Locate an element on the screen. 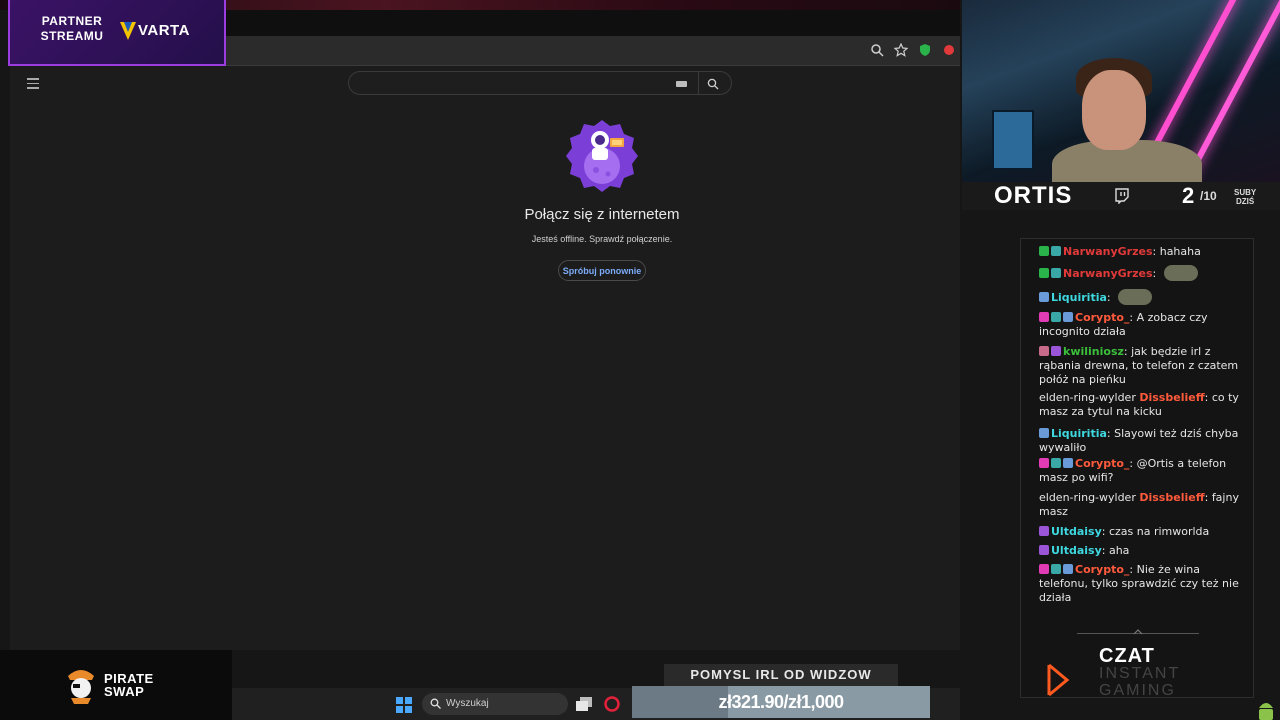 The image size is (1280, 720). chat-text: czas na rimworlda is located at coordinates (1159, 531).